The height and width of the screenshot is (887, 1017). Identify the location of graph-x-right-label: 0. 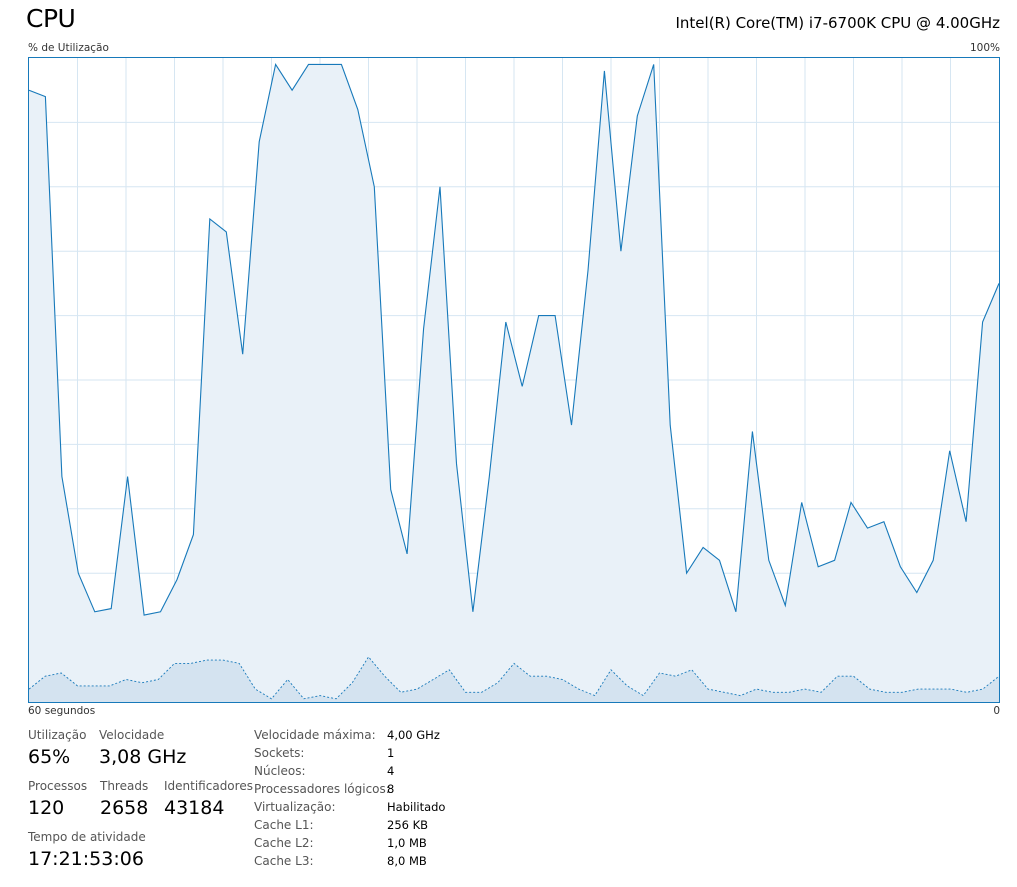
(996, 711).